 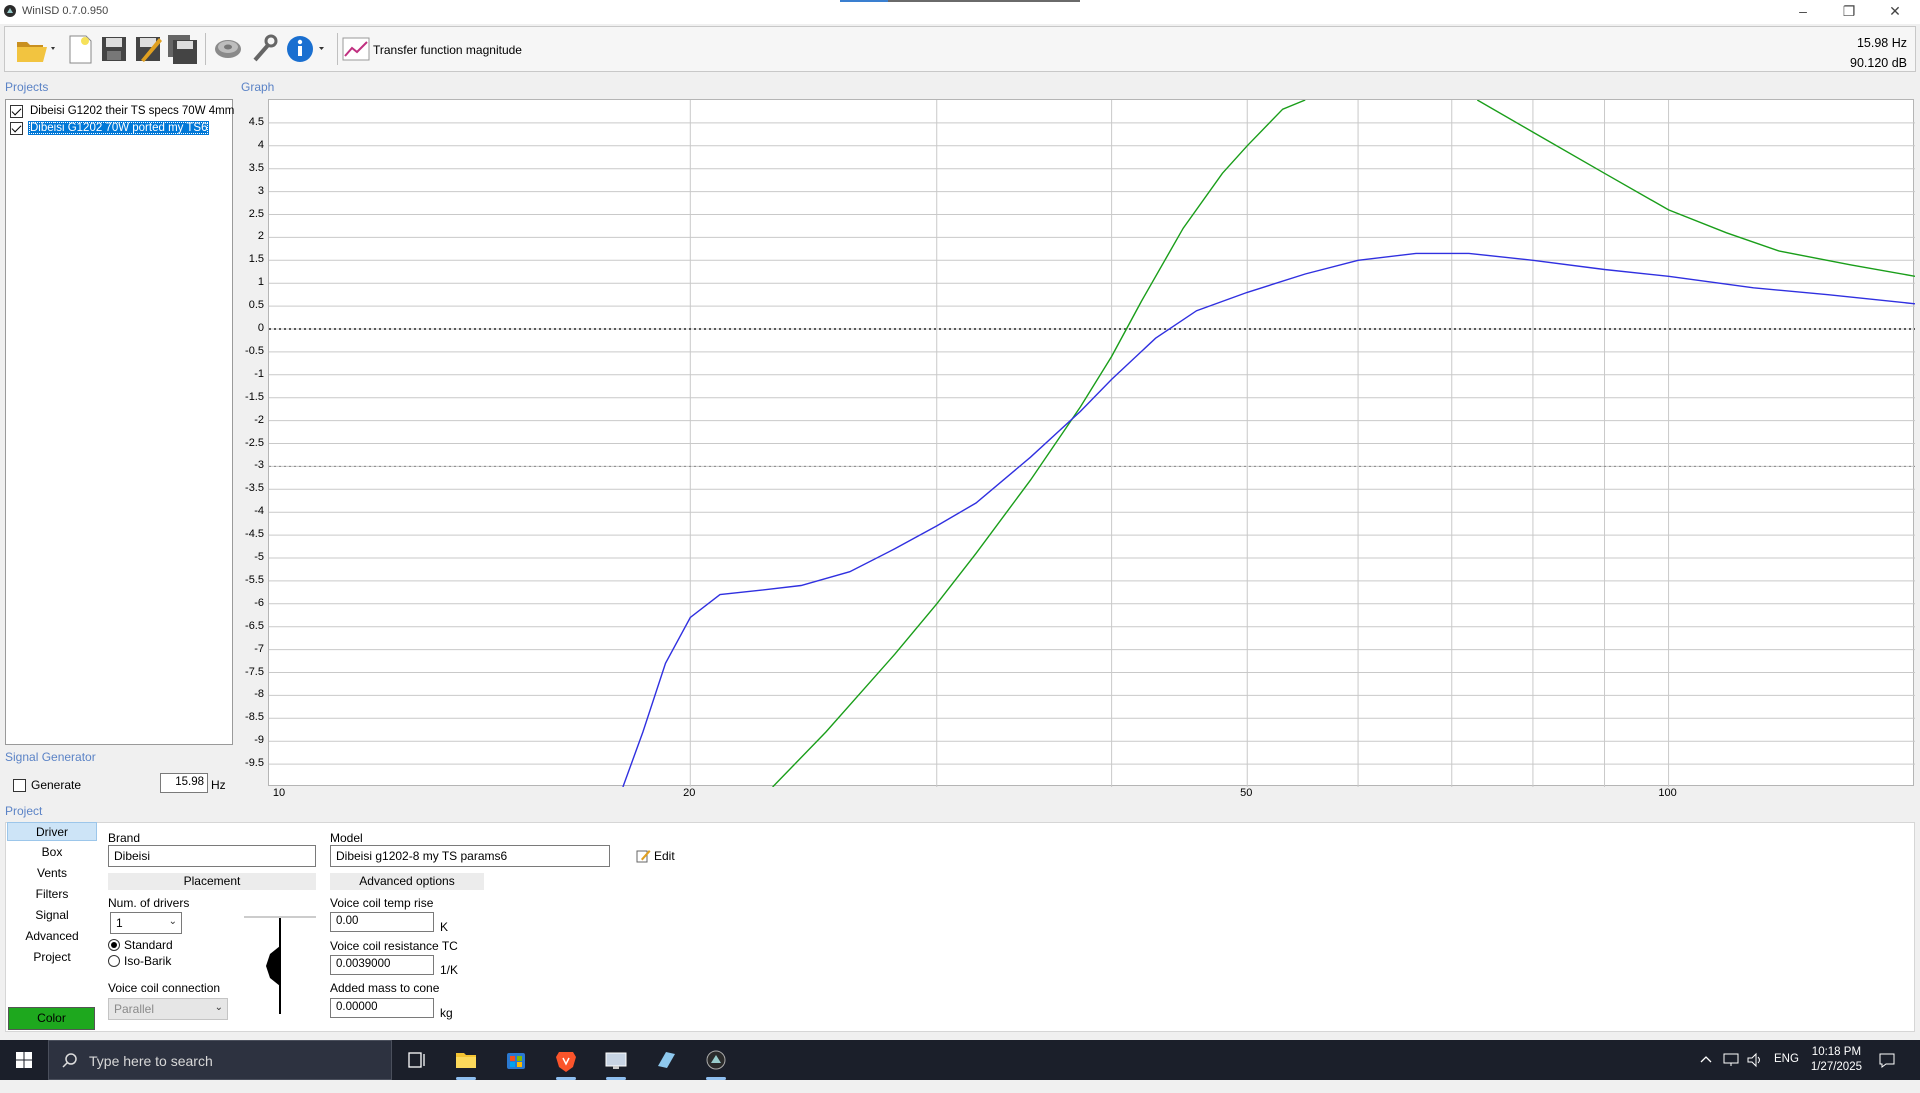 What do you see at coordinates (1849, 11) in the screenshot?
I see `restore-button: ❐` at bounding box center [1849, 11].